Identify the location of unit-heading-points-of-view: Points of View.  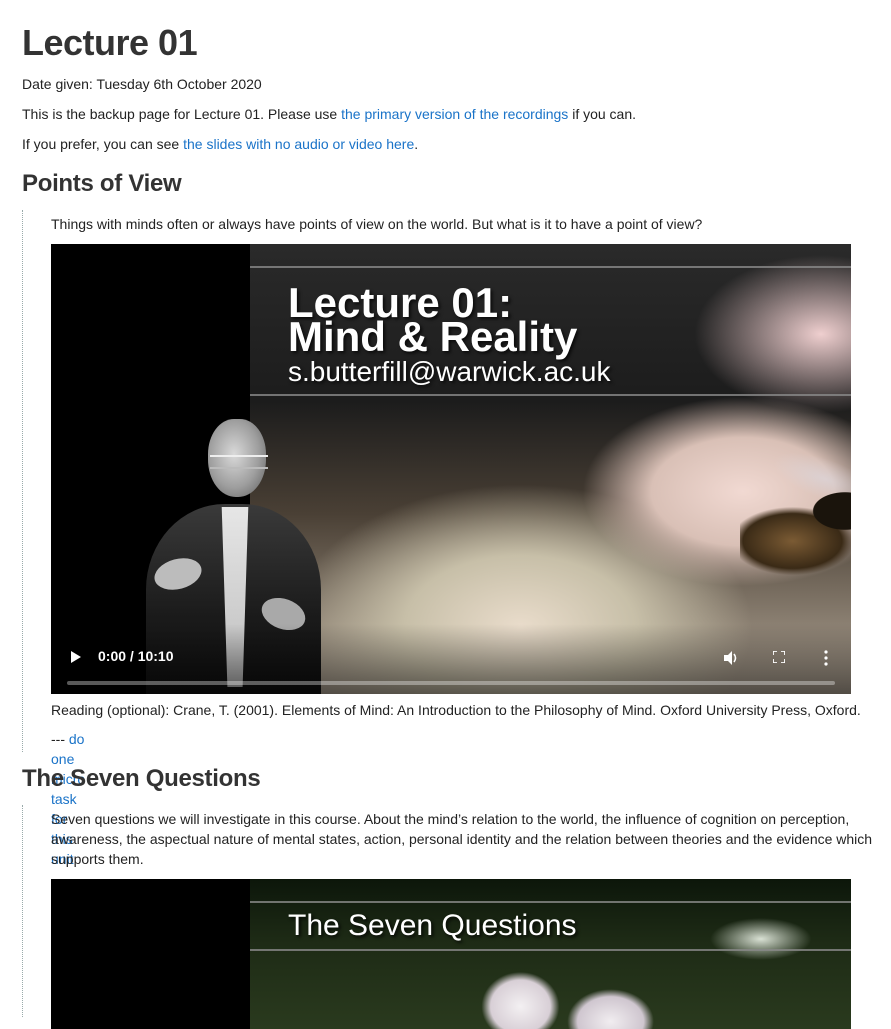
(102, 183).